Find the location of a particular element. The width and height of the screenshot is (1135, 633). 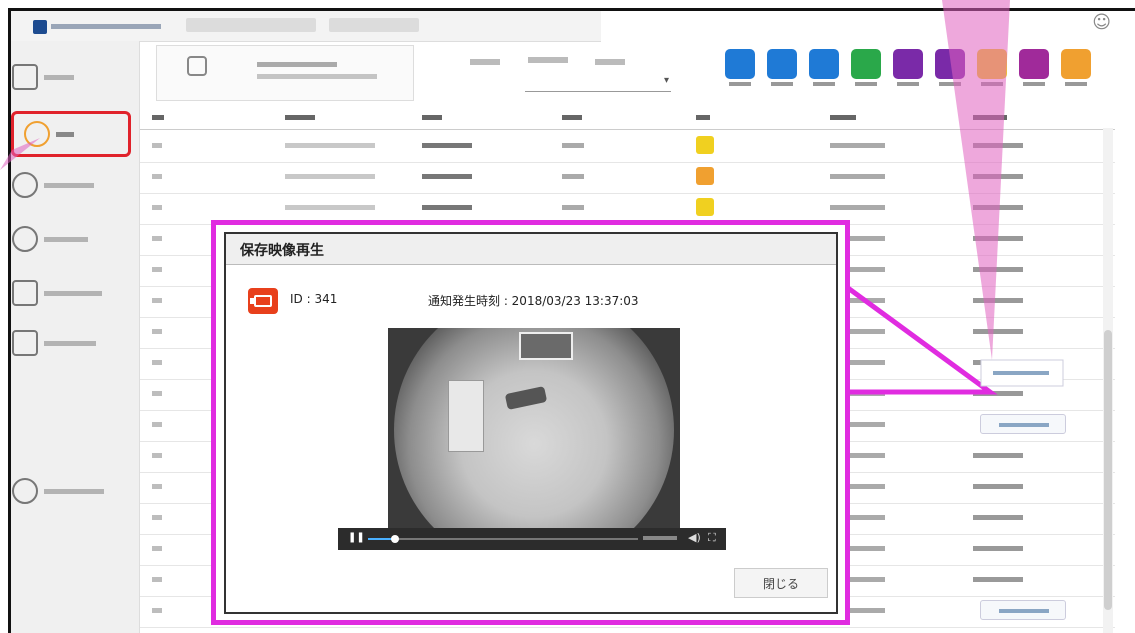

document-icon is located at coordinates (25, 343).